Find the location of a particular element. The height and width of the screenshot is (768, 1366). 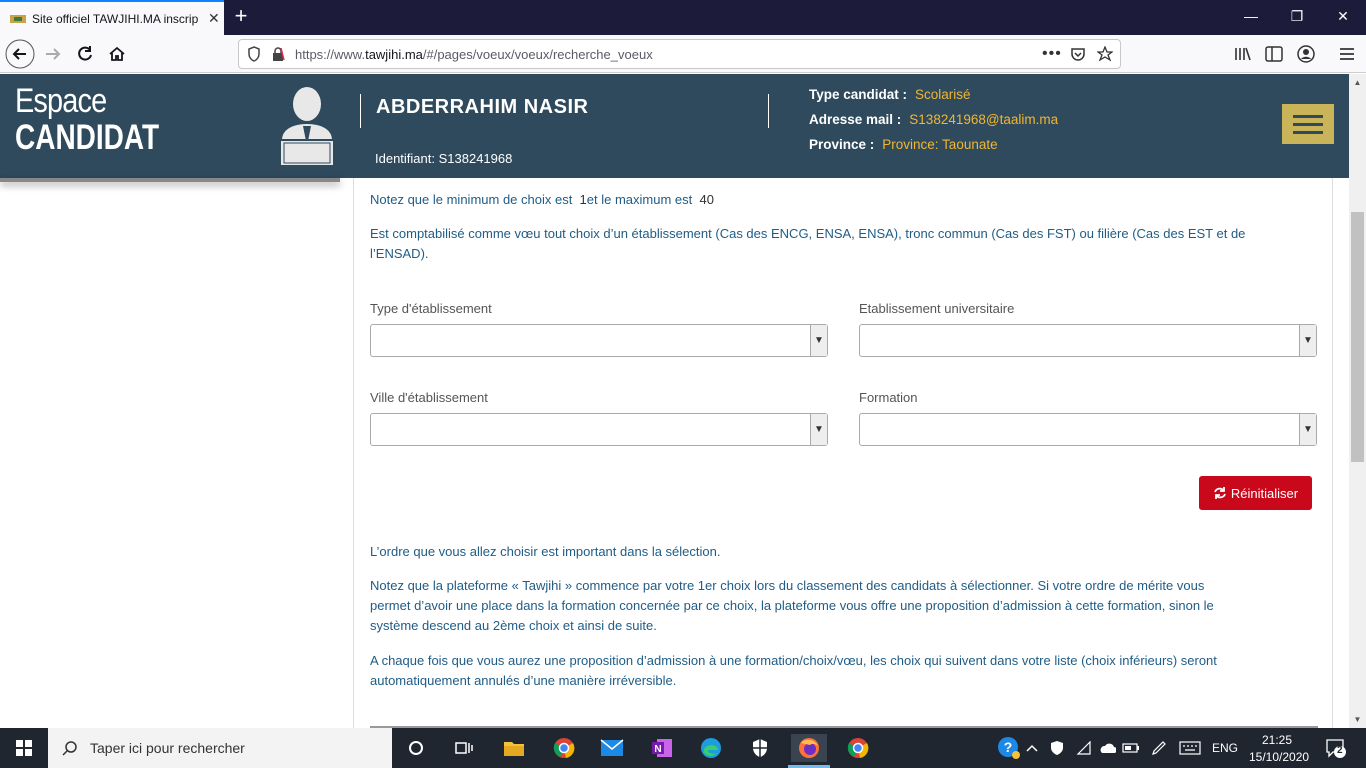

new-tab-icon: + is located at coordinates (241, 17).